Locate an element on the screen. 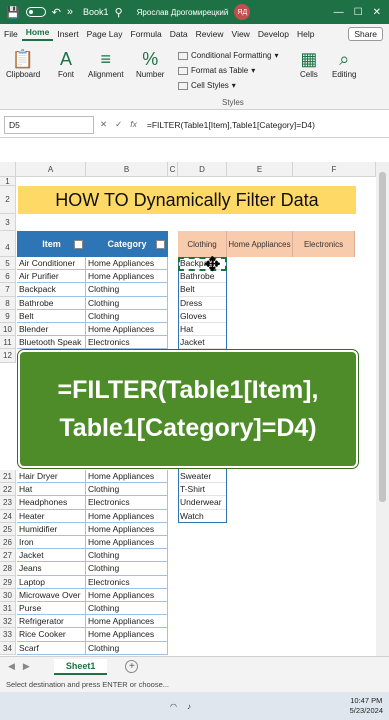 Image resolution: width=389 pixels, height=720 pixels. enter-icon: ✓ is located at coordinates (118, 124).